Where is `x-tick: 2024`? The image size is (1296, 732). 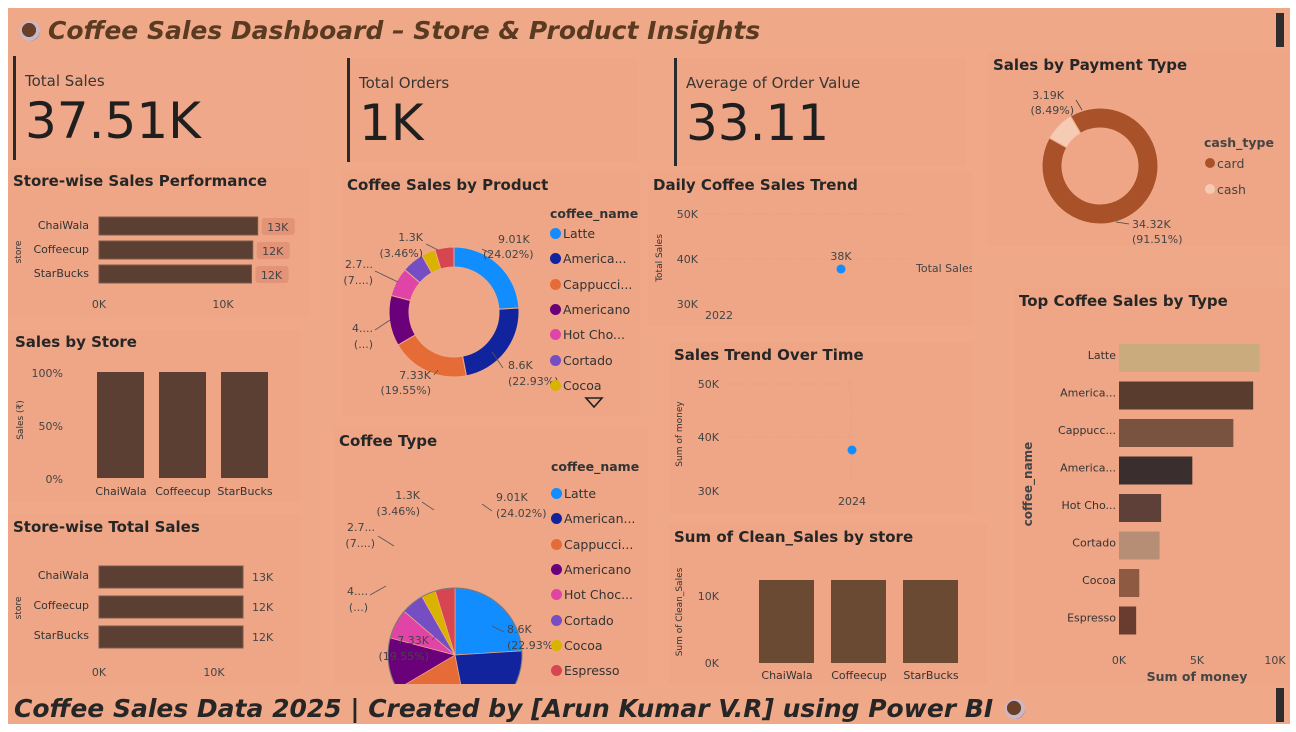 x-tick: 2024 is located at coordinates (852, 501).